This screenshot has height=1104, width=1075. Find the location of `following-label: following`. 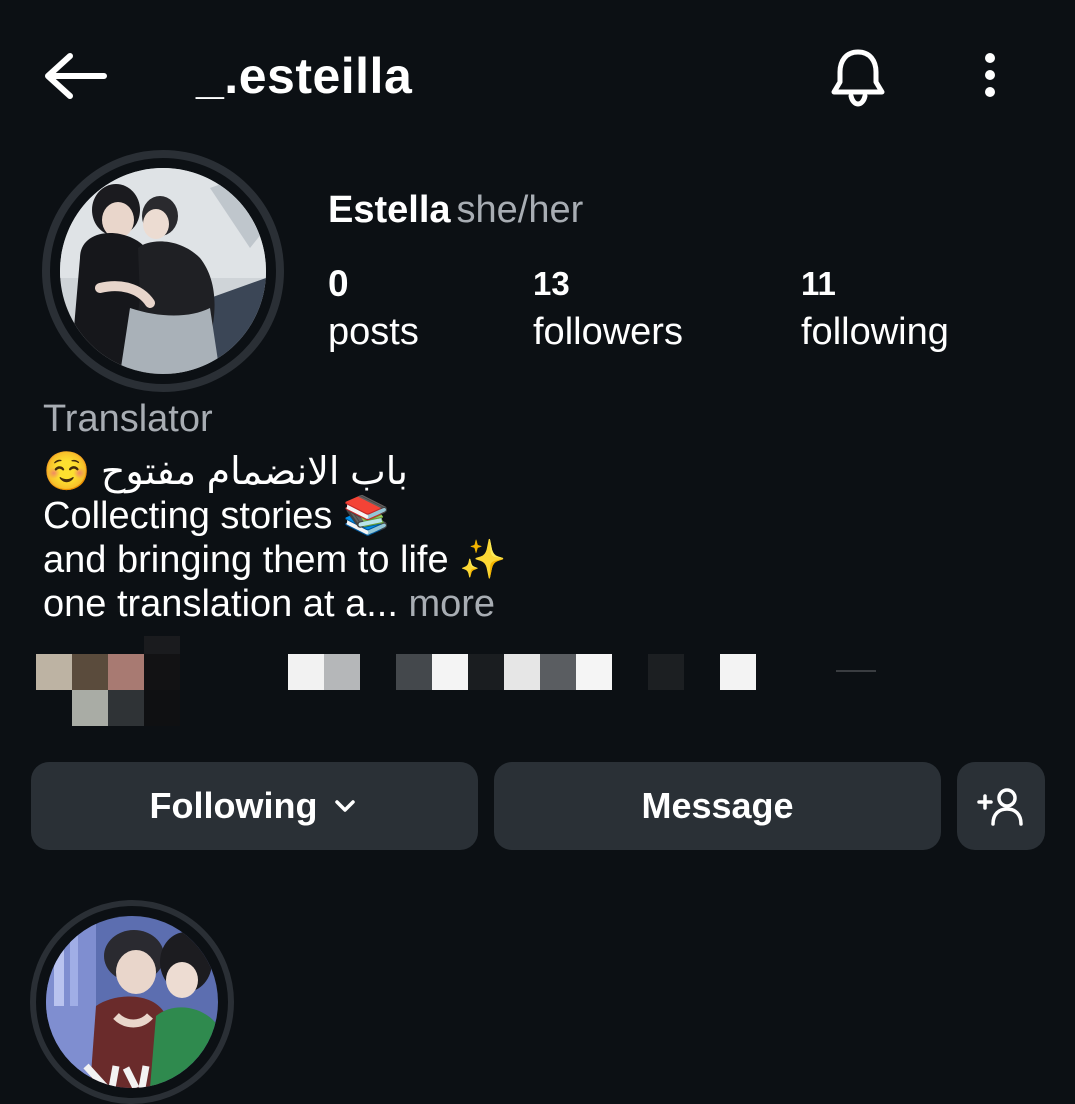

following-label: following is located at coordinates (875, 332).